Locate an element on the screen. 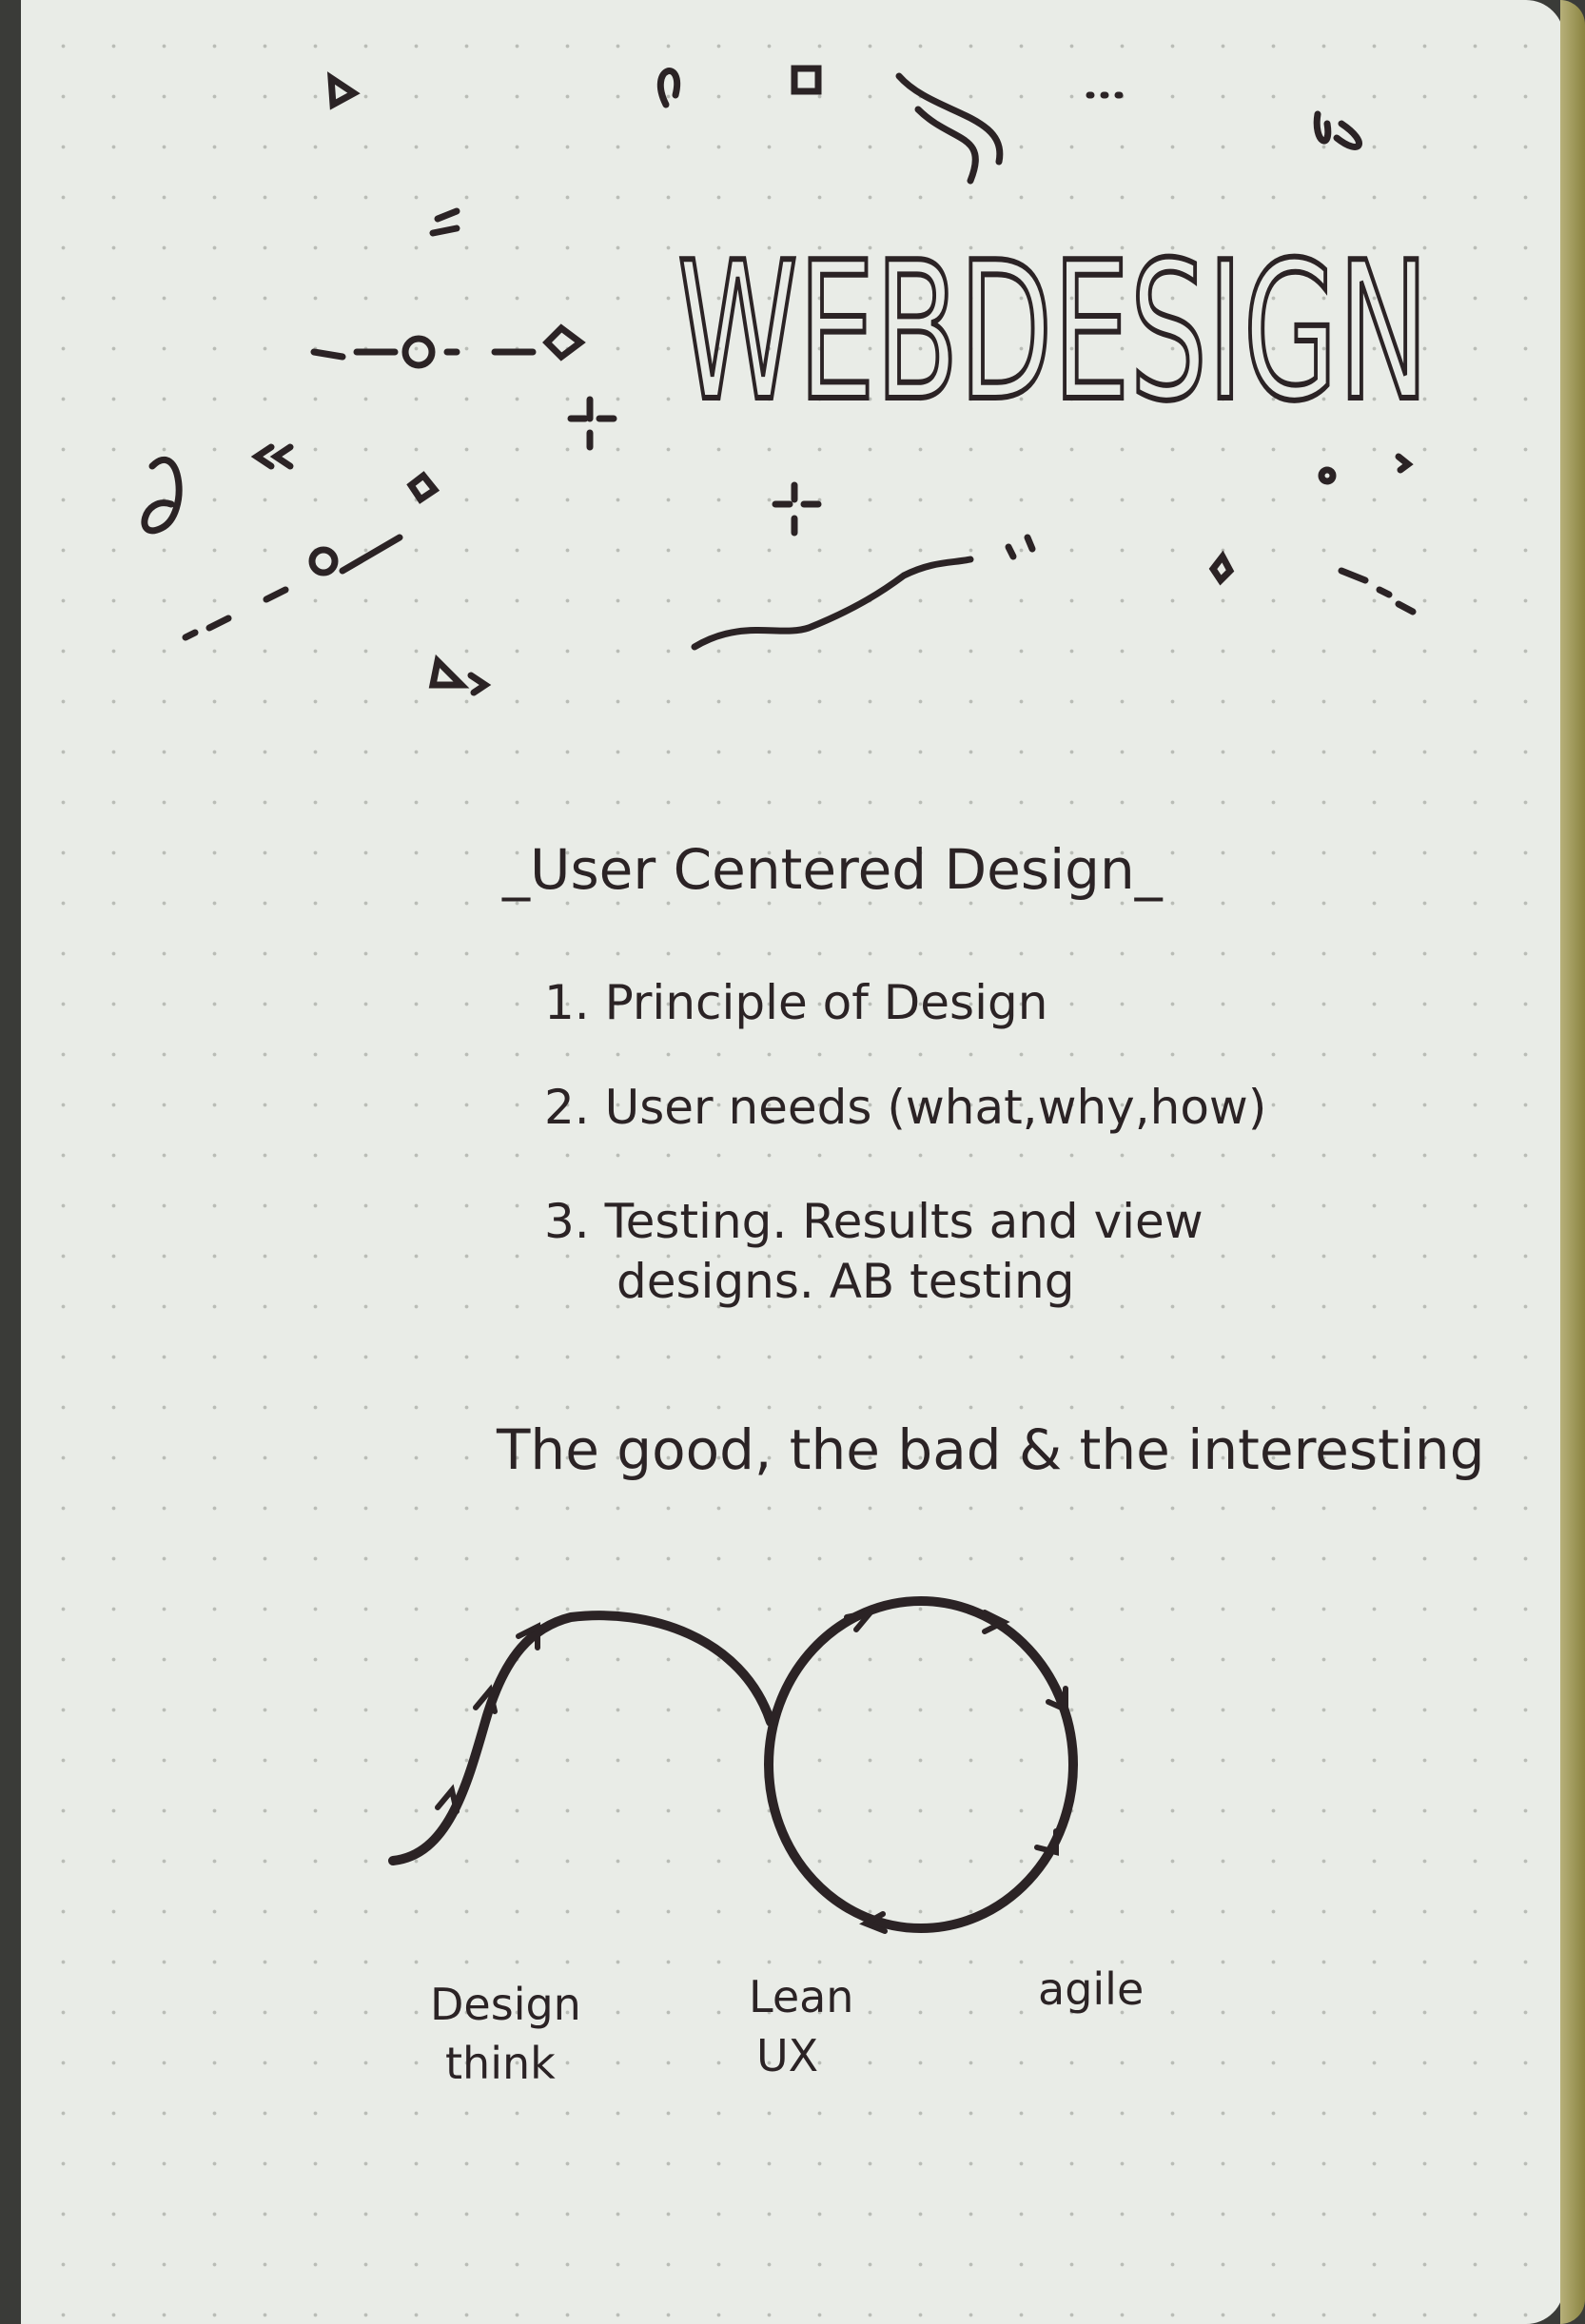 The height and width of the screenshot is (2324, 1585). wave-doodle is located at coordinates (949, 128).